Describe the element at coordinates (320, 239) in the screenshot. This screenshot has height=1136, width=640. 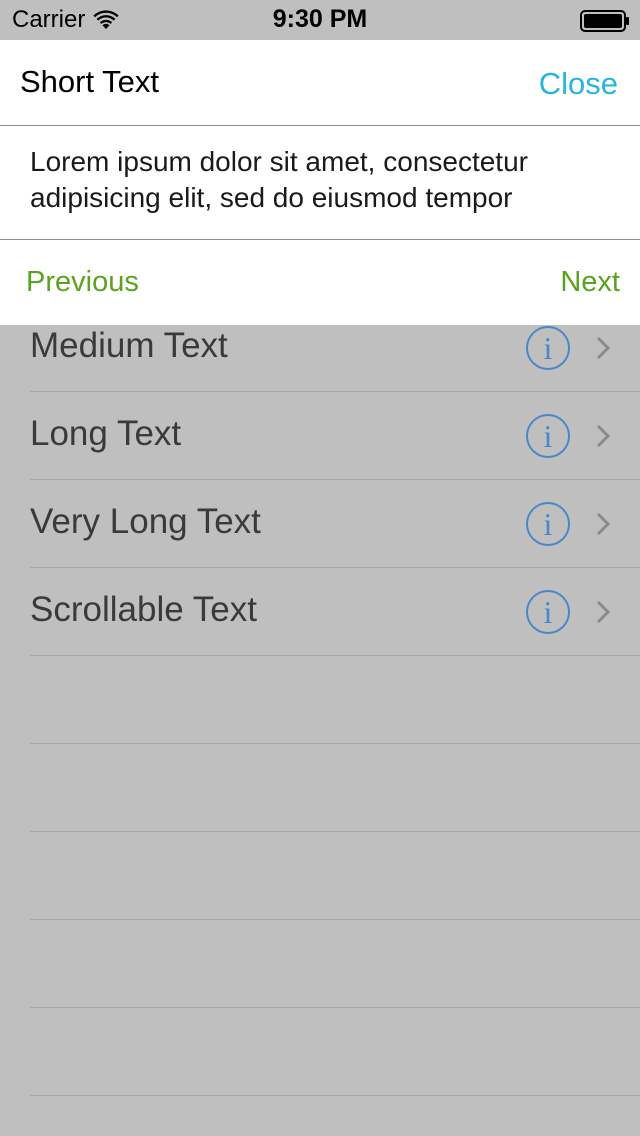
I see `divider` at that location.